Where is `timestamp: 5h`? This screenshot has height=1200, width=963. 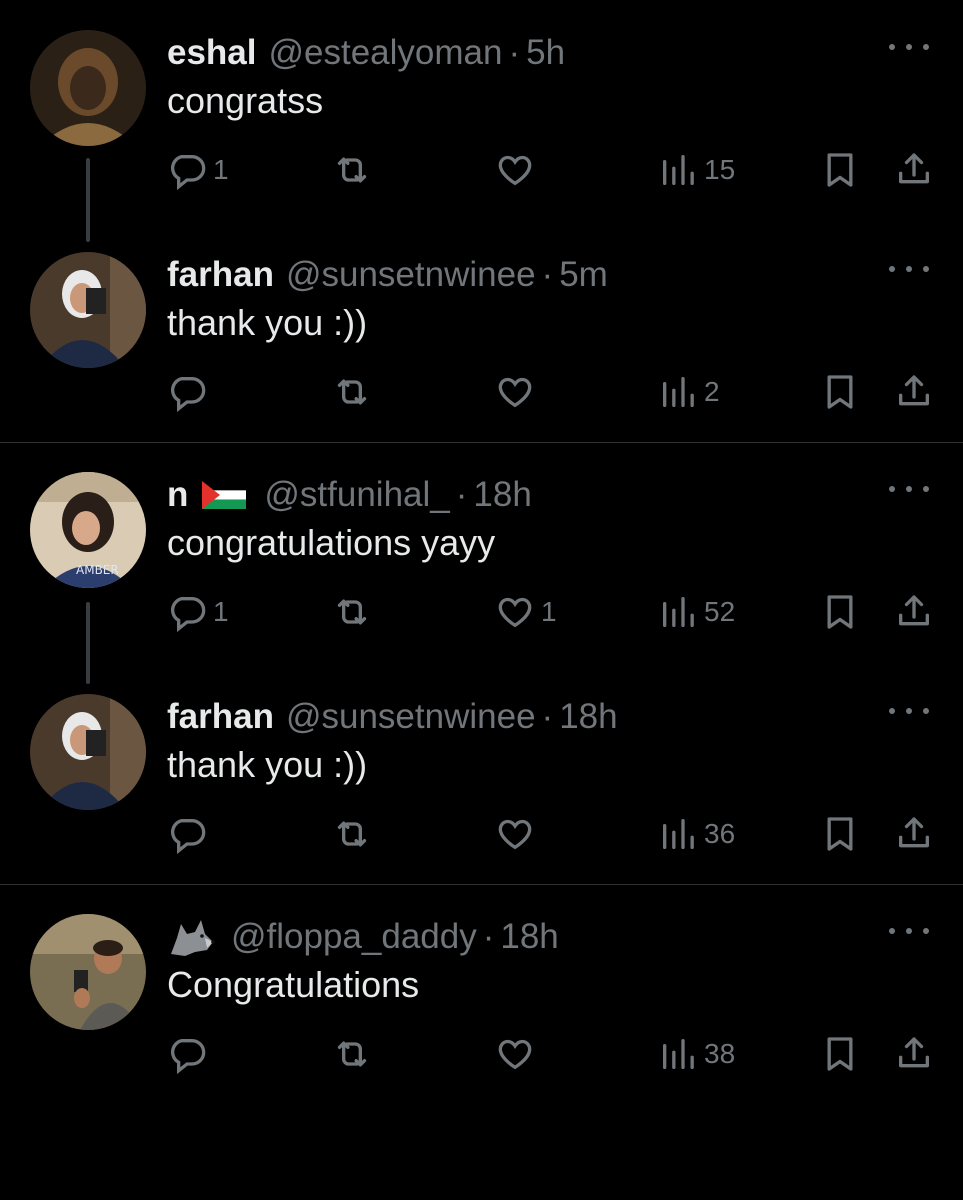
timestamp: 5h is located at coordinates (545, 53).